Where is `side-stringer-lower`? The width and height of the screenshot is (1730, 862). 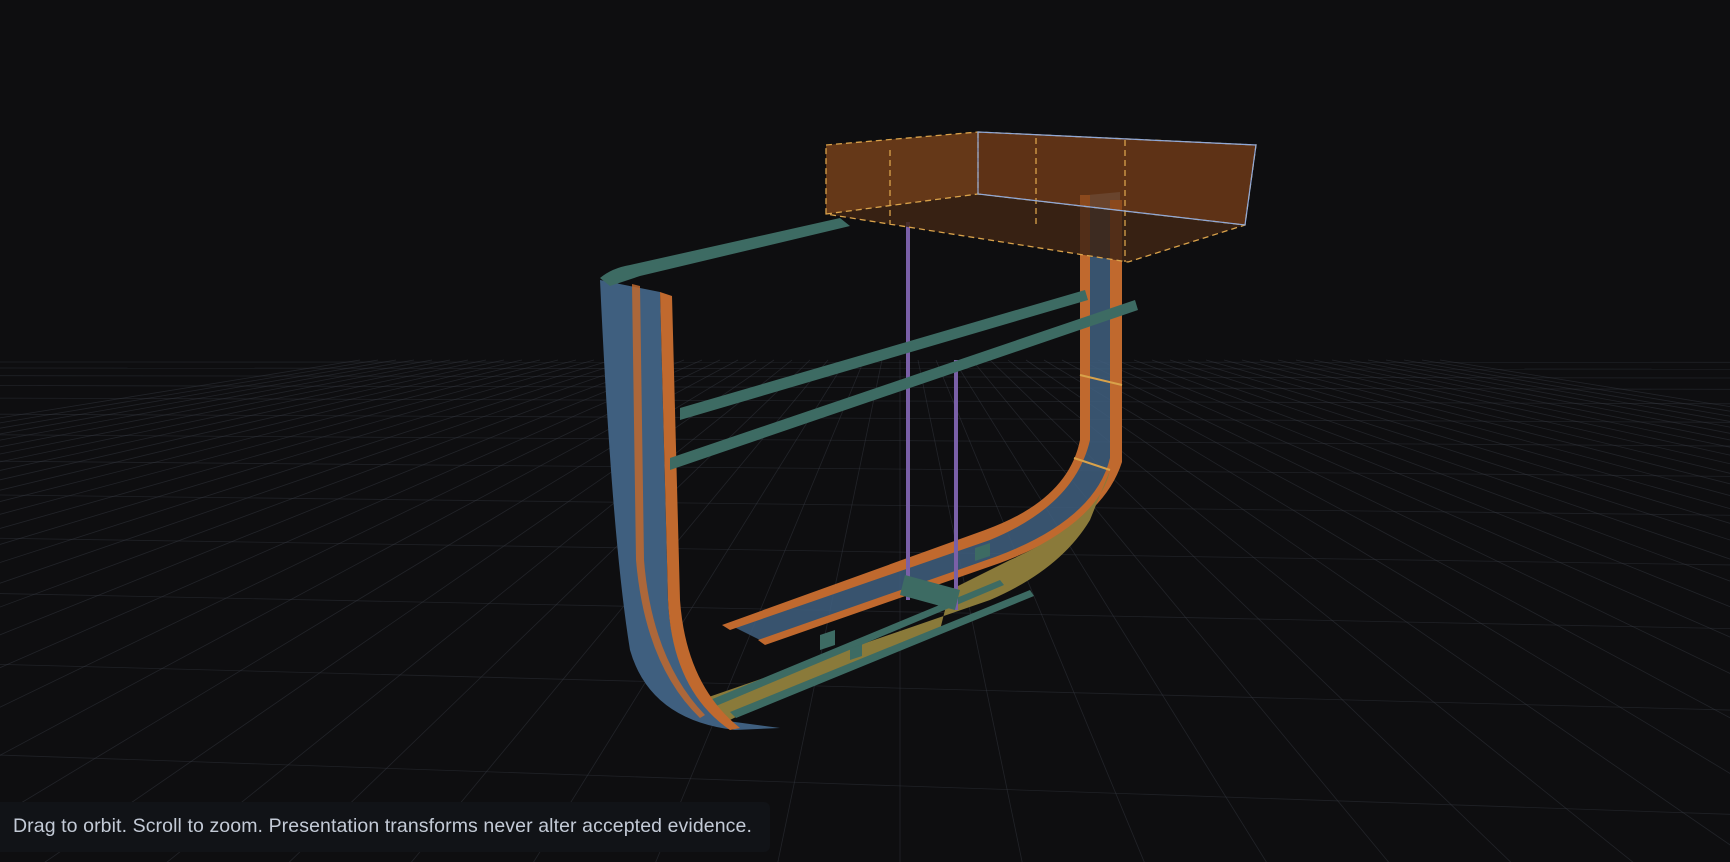 side-stringer-lower is located at coordinates (904, 385).